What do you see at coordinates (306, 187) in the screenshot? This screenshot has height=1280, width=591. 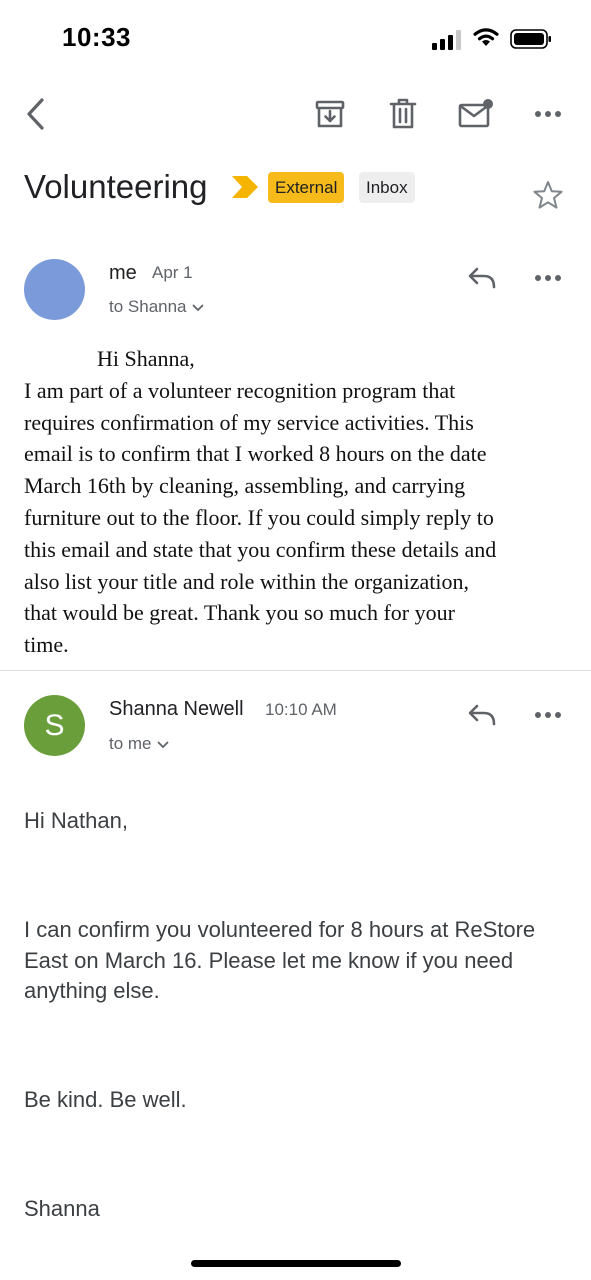 I see `label-external: External` at bounding box center [306, 187].